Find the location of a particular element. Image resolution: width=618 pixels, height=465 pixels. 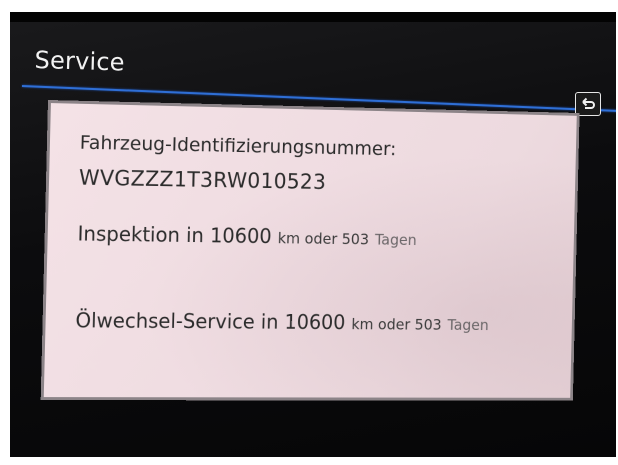

inspection-prefix: Inspektion in 10600 is located at coordinates (174, 234).